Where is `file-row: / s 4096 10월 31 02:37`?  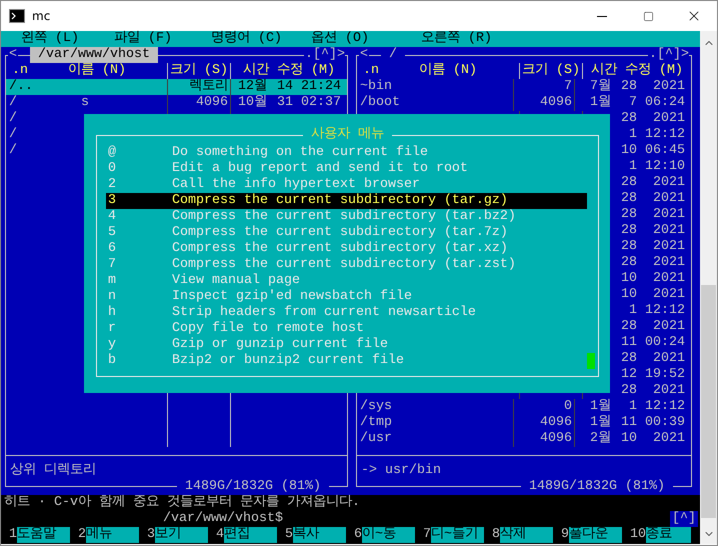 file-row: / s 4096 10월 31 02:37 is located at coordinates (176, 103).